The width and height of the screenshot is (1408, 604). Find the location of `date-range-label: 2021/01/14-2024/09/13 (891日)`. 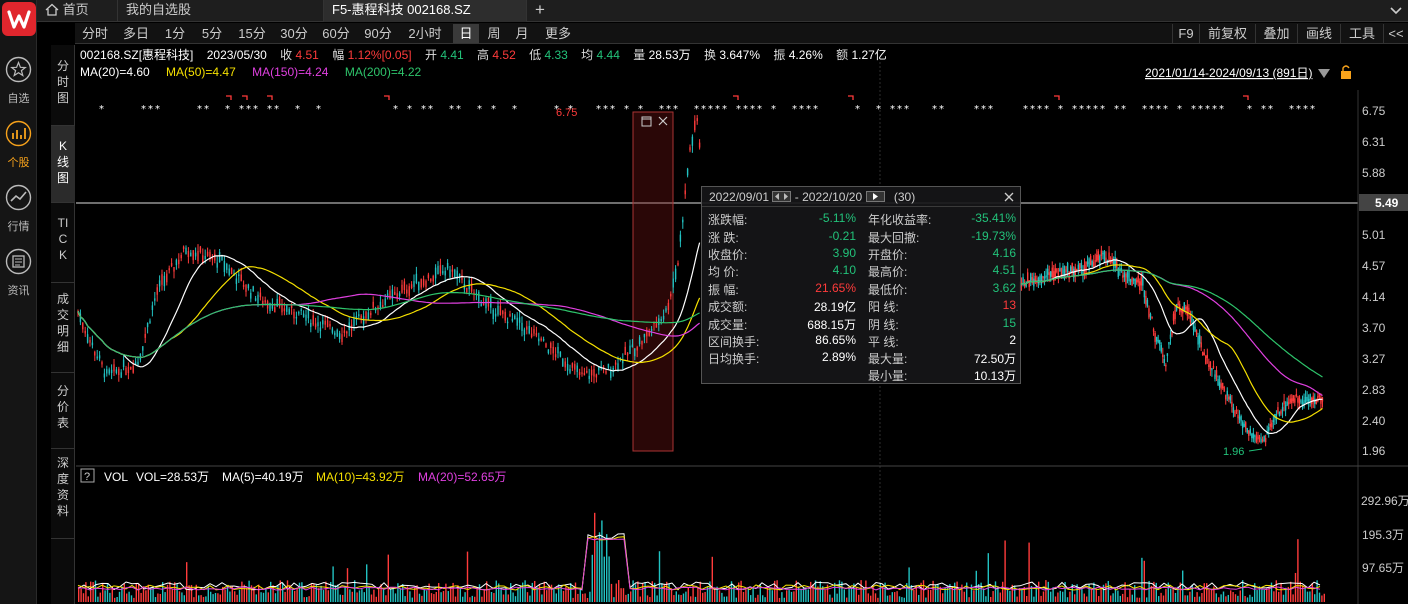

date-range-label: 2021/01/14-2024/09/13 (891日) is located at coordinates (1228, 73).